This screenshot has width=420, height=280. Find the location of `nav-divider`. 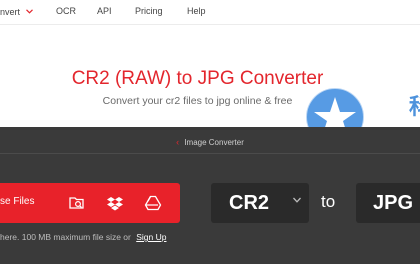

nav-divider is located at coordinates (210, 24).